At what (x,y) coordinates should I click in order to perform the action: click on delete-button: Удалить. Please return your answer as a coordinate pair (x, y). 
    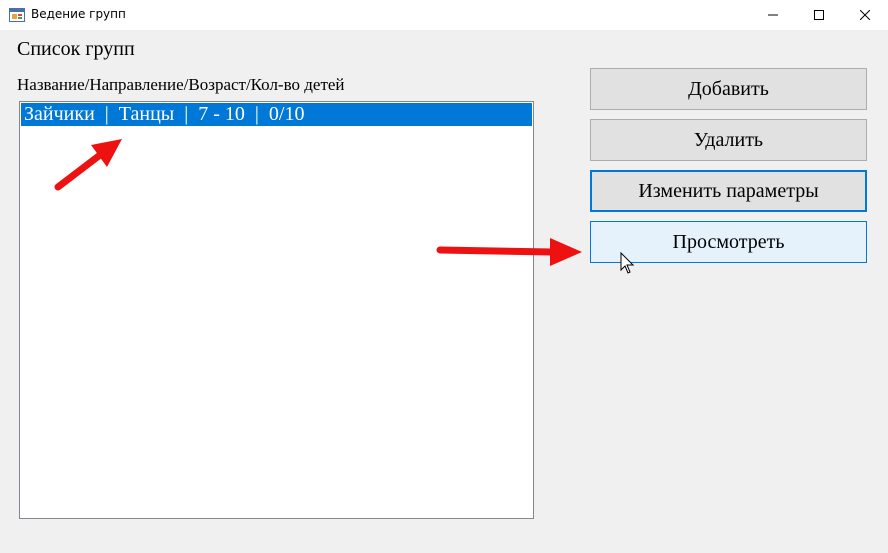
    Looking at the image, I should click on (728, 140).